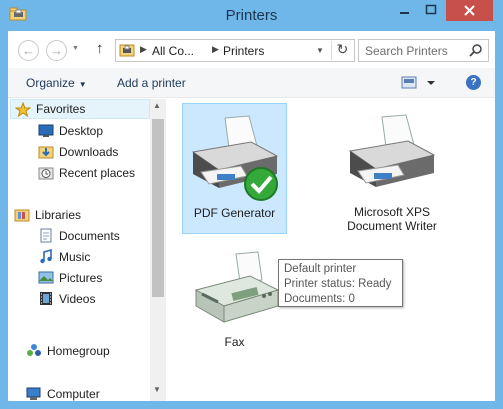  I want to click on arrow-up-icon: ↑, so click(100, 48).